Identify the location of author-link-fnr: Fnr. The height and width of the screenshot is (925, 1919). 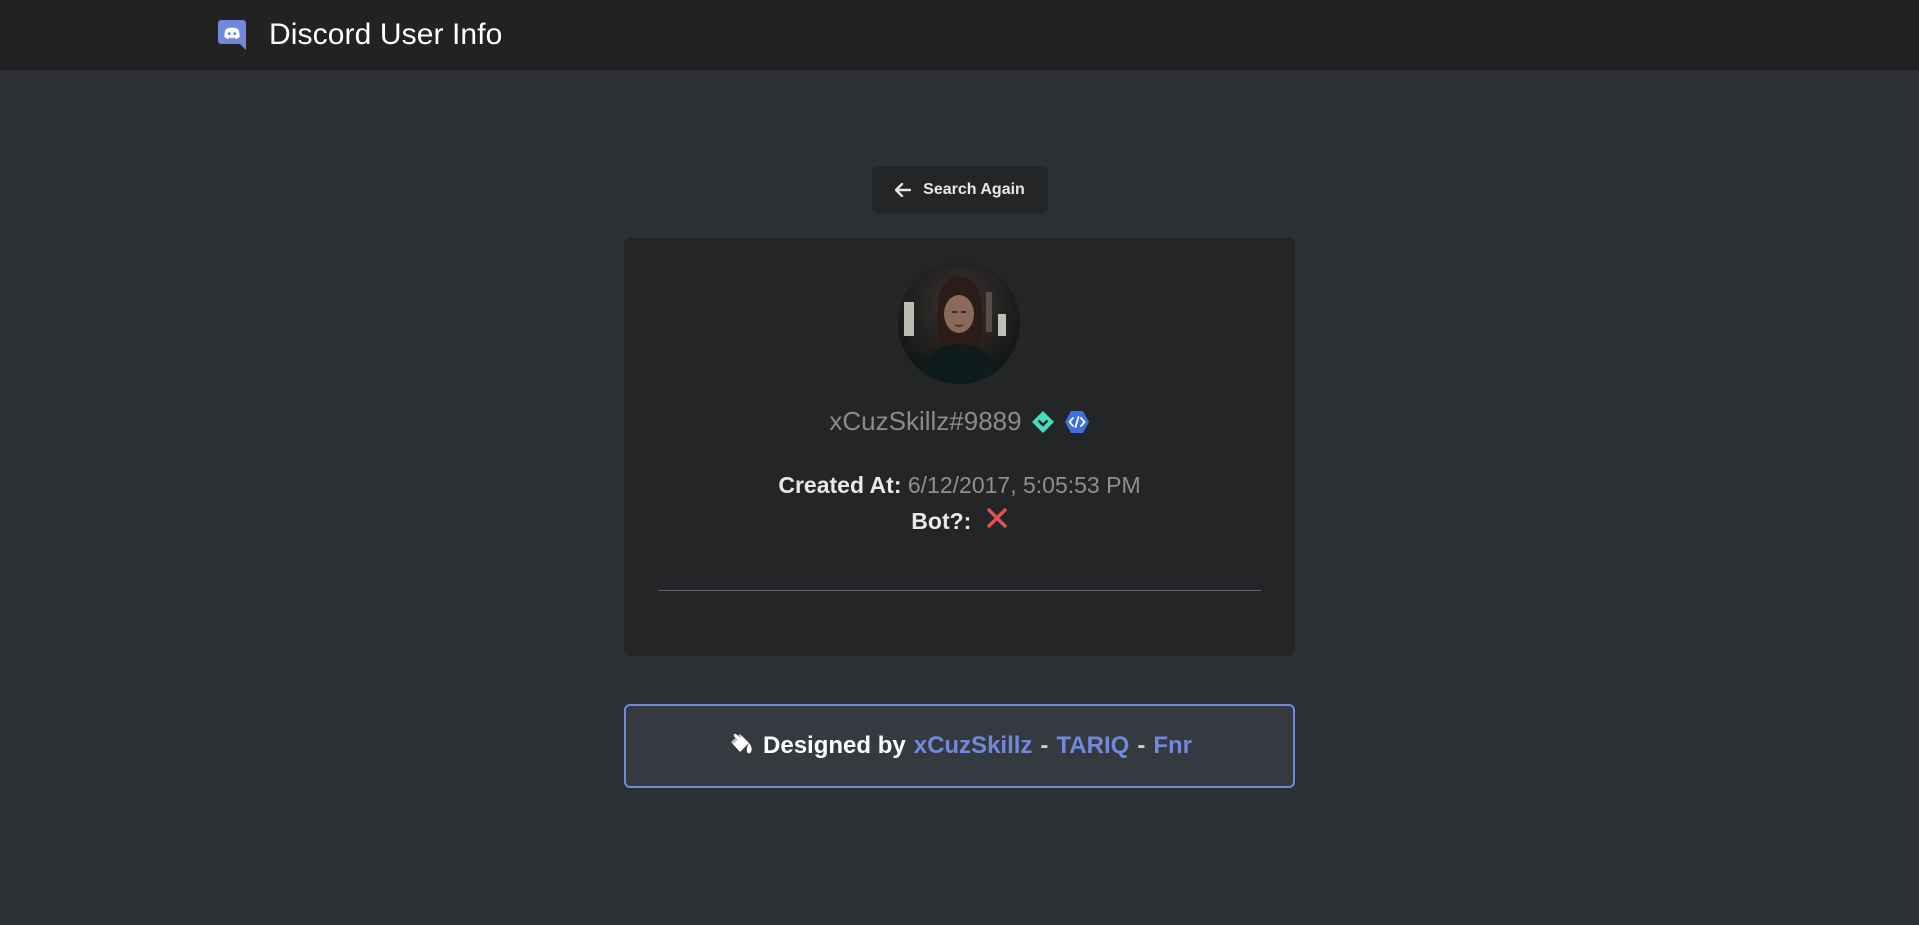
(1172, 746).